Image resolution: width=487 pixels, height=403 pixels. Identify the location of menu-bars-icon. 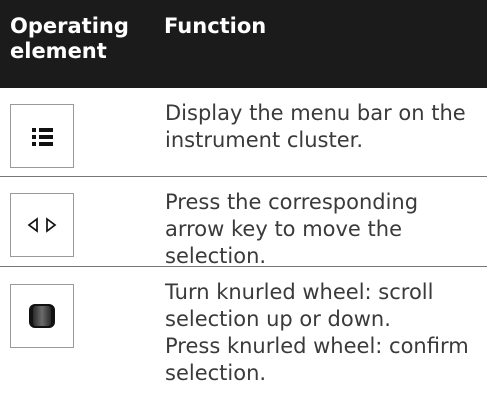
(42, 136).